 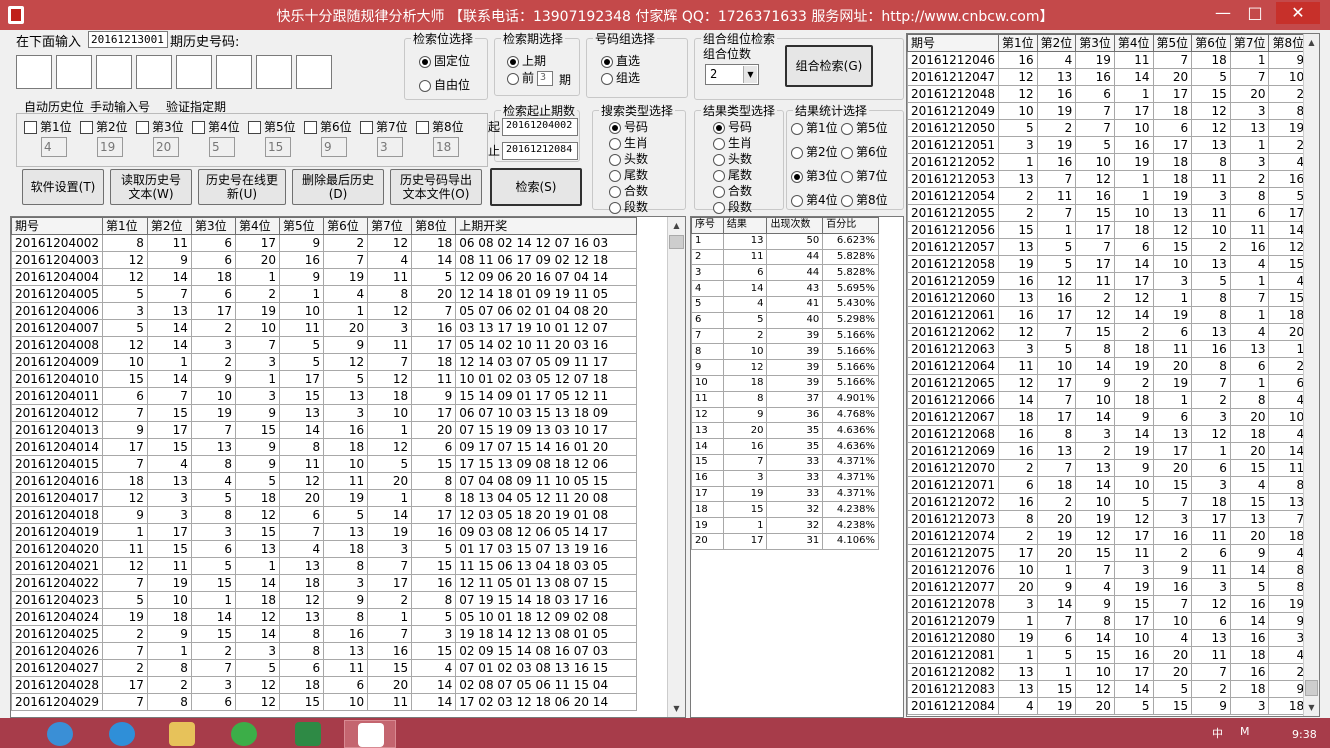 I want to click on table-row: 2 11 44 5.828%, so click(x=785, y=257).